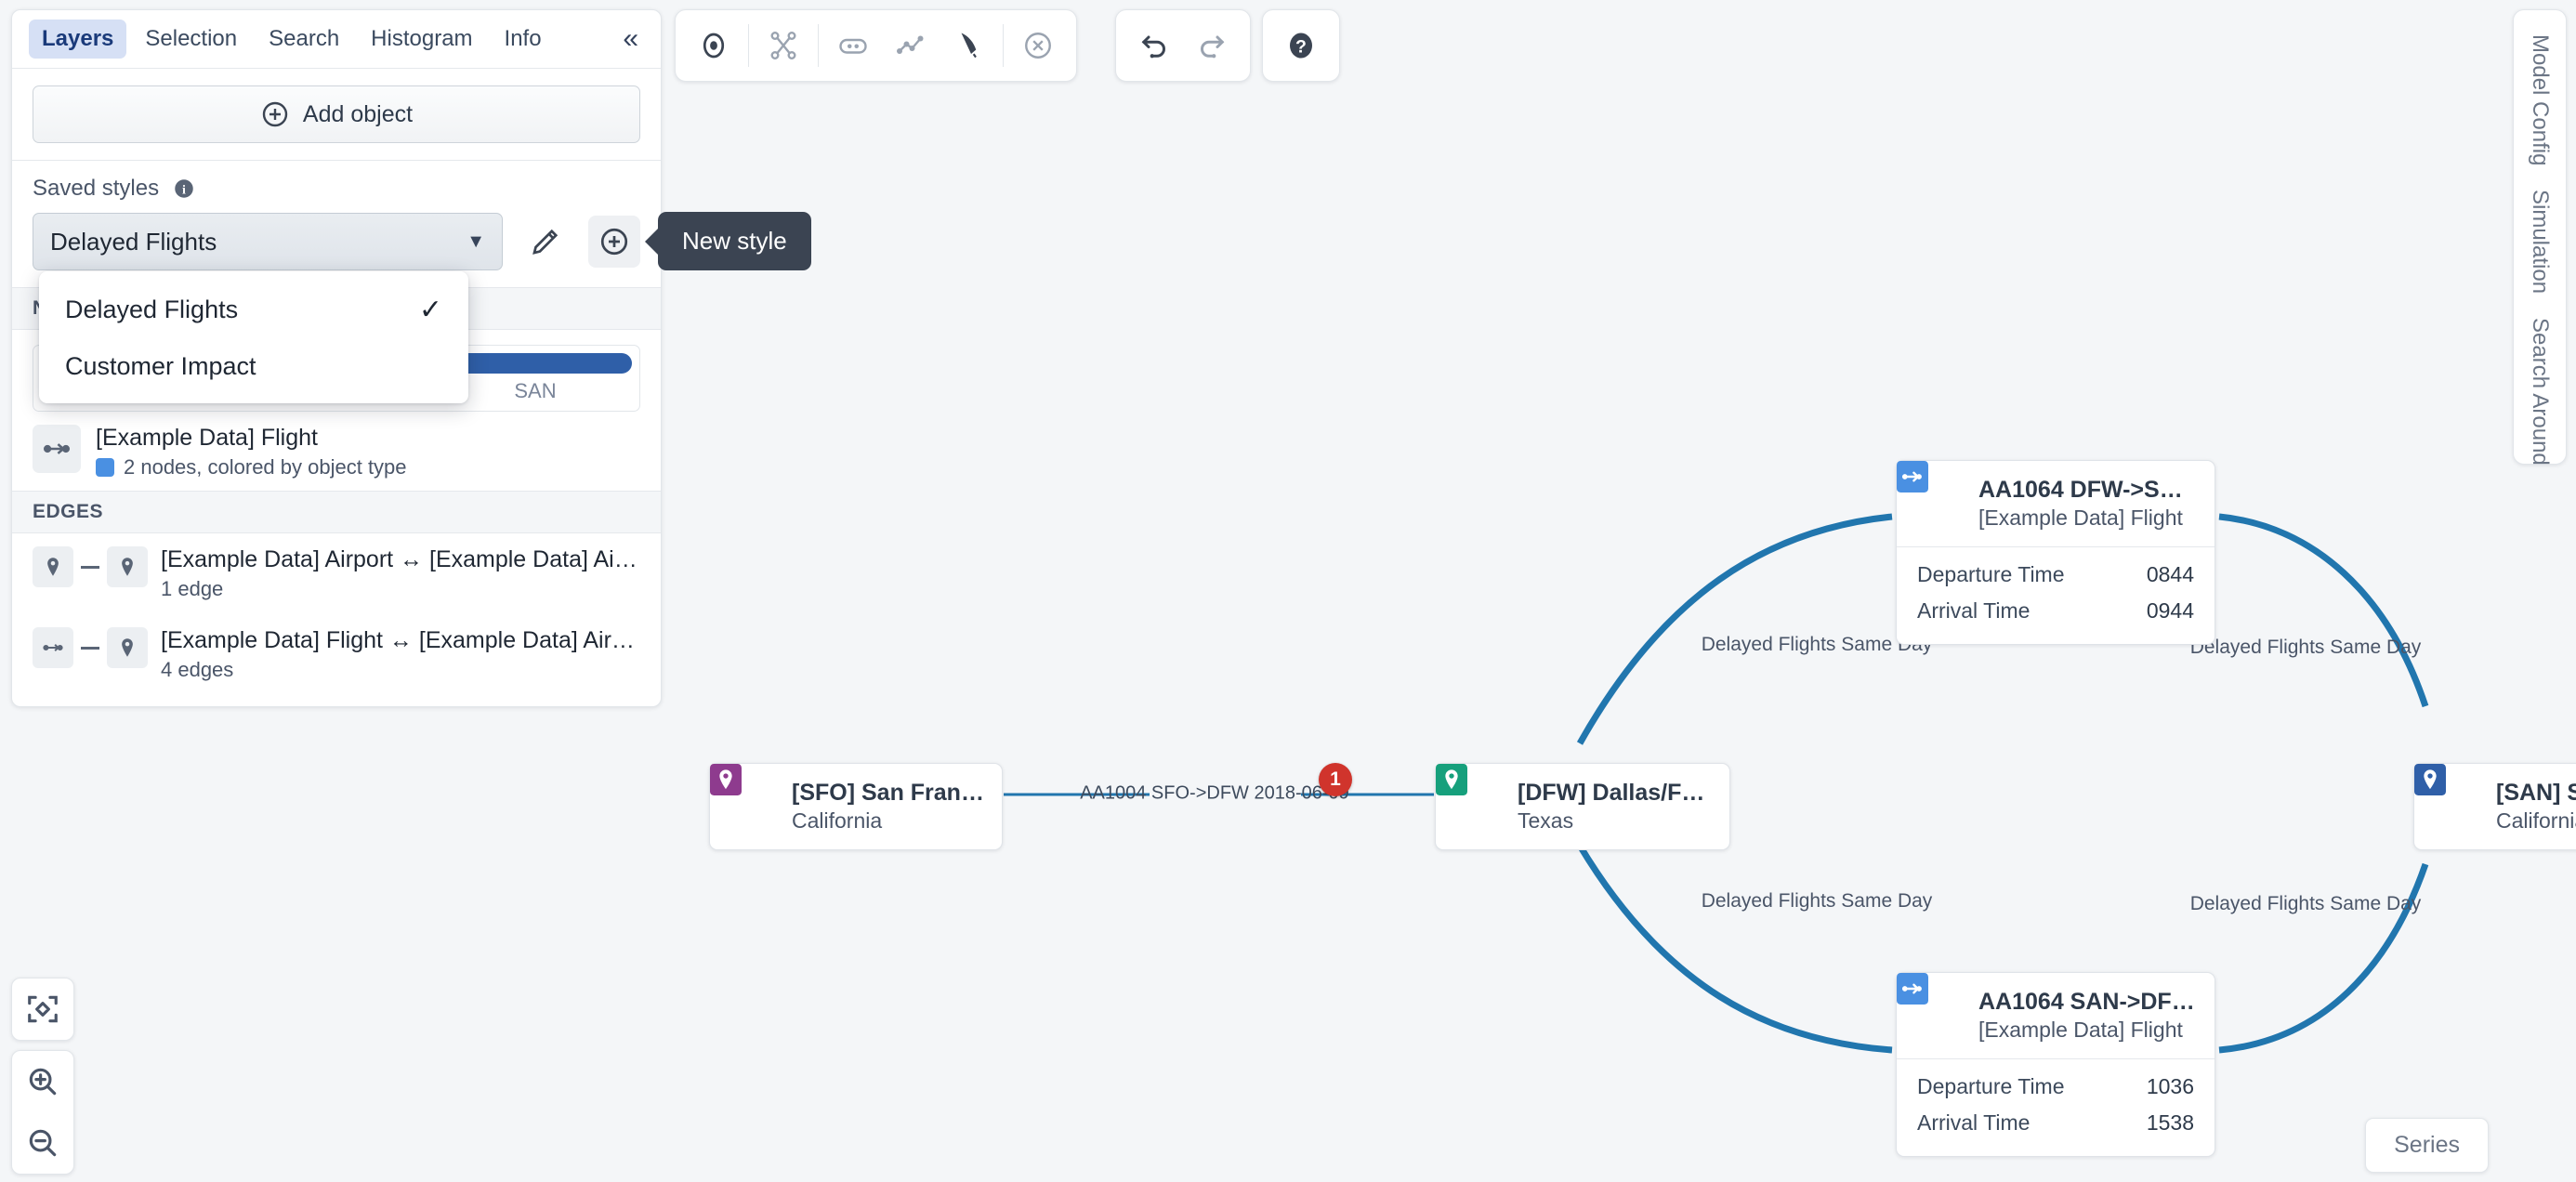 This screenshot has height=1182, width=2576. I want to click on edge-flight-top-to-san, so click(2323, 610).